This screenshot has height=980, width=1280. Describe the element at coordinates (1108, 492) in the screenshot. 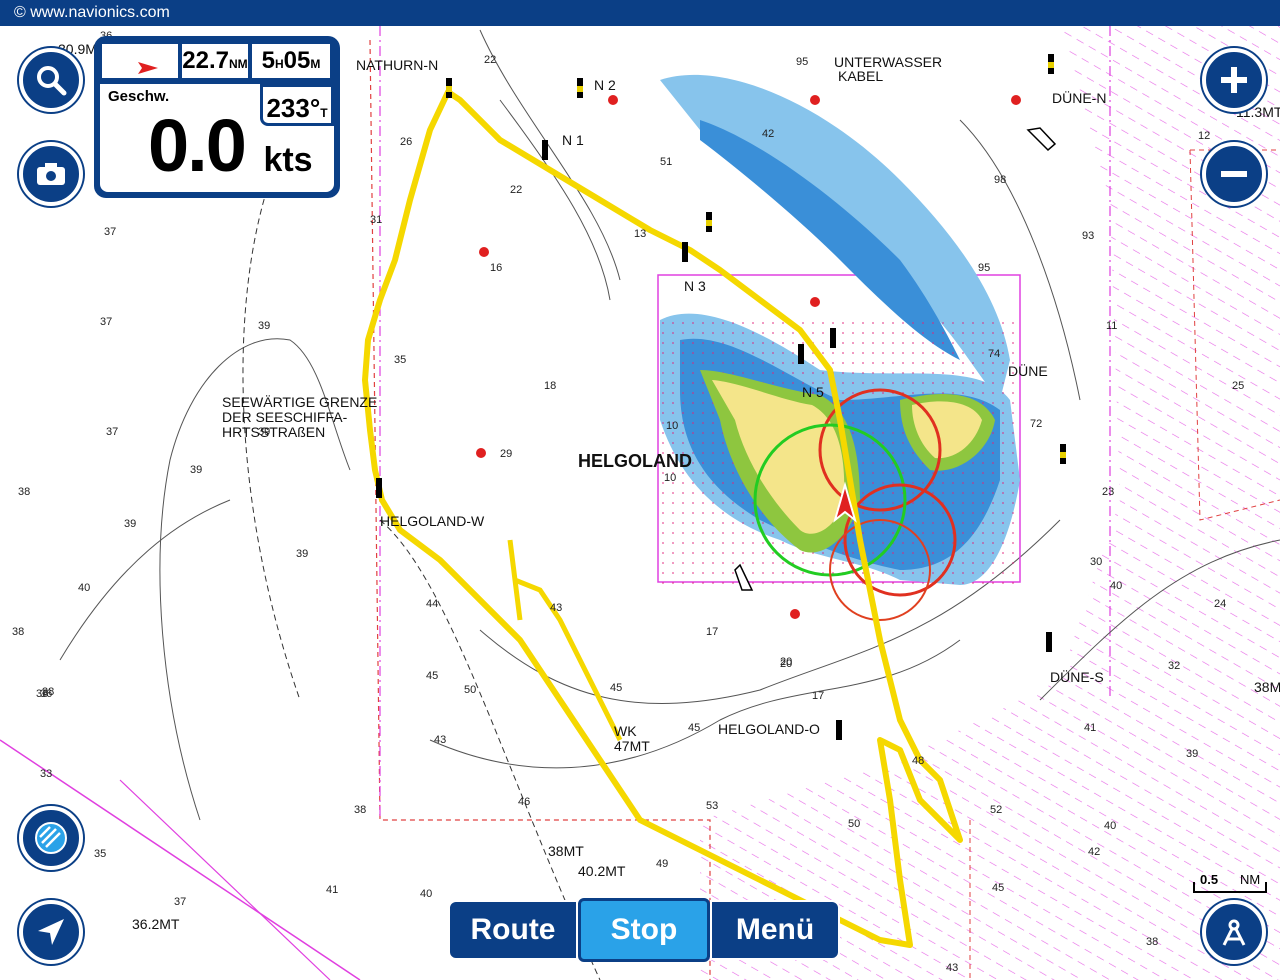

I see `depth-sounding: 23` at that location.